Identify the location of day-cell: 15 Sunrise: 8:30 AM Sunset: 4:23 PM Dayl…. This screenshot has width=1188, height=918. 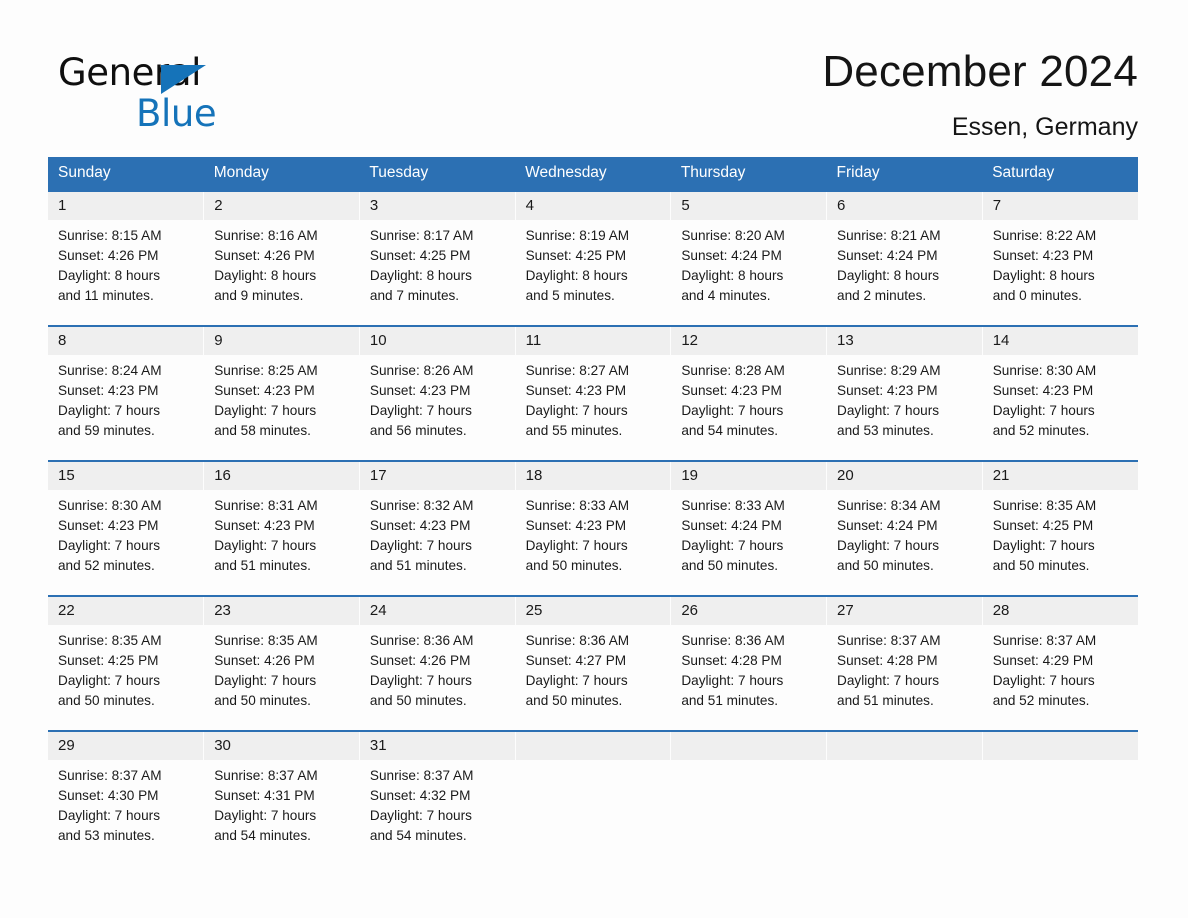
(126, 528).